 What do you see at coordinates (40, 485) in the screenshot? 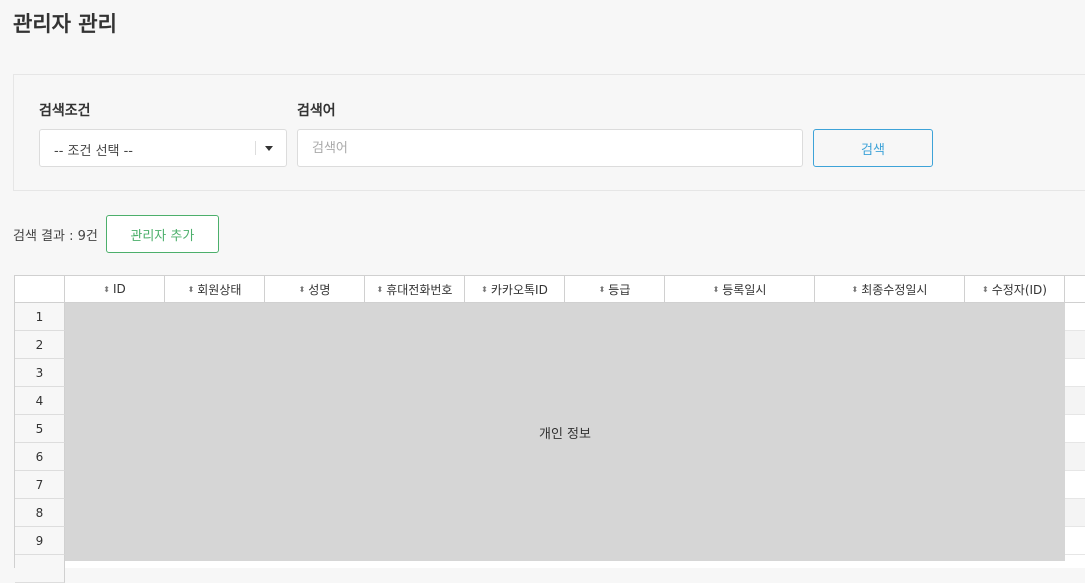
I see `row-number: 7` at bounding box center [40, 485].